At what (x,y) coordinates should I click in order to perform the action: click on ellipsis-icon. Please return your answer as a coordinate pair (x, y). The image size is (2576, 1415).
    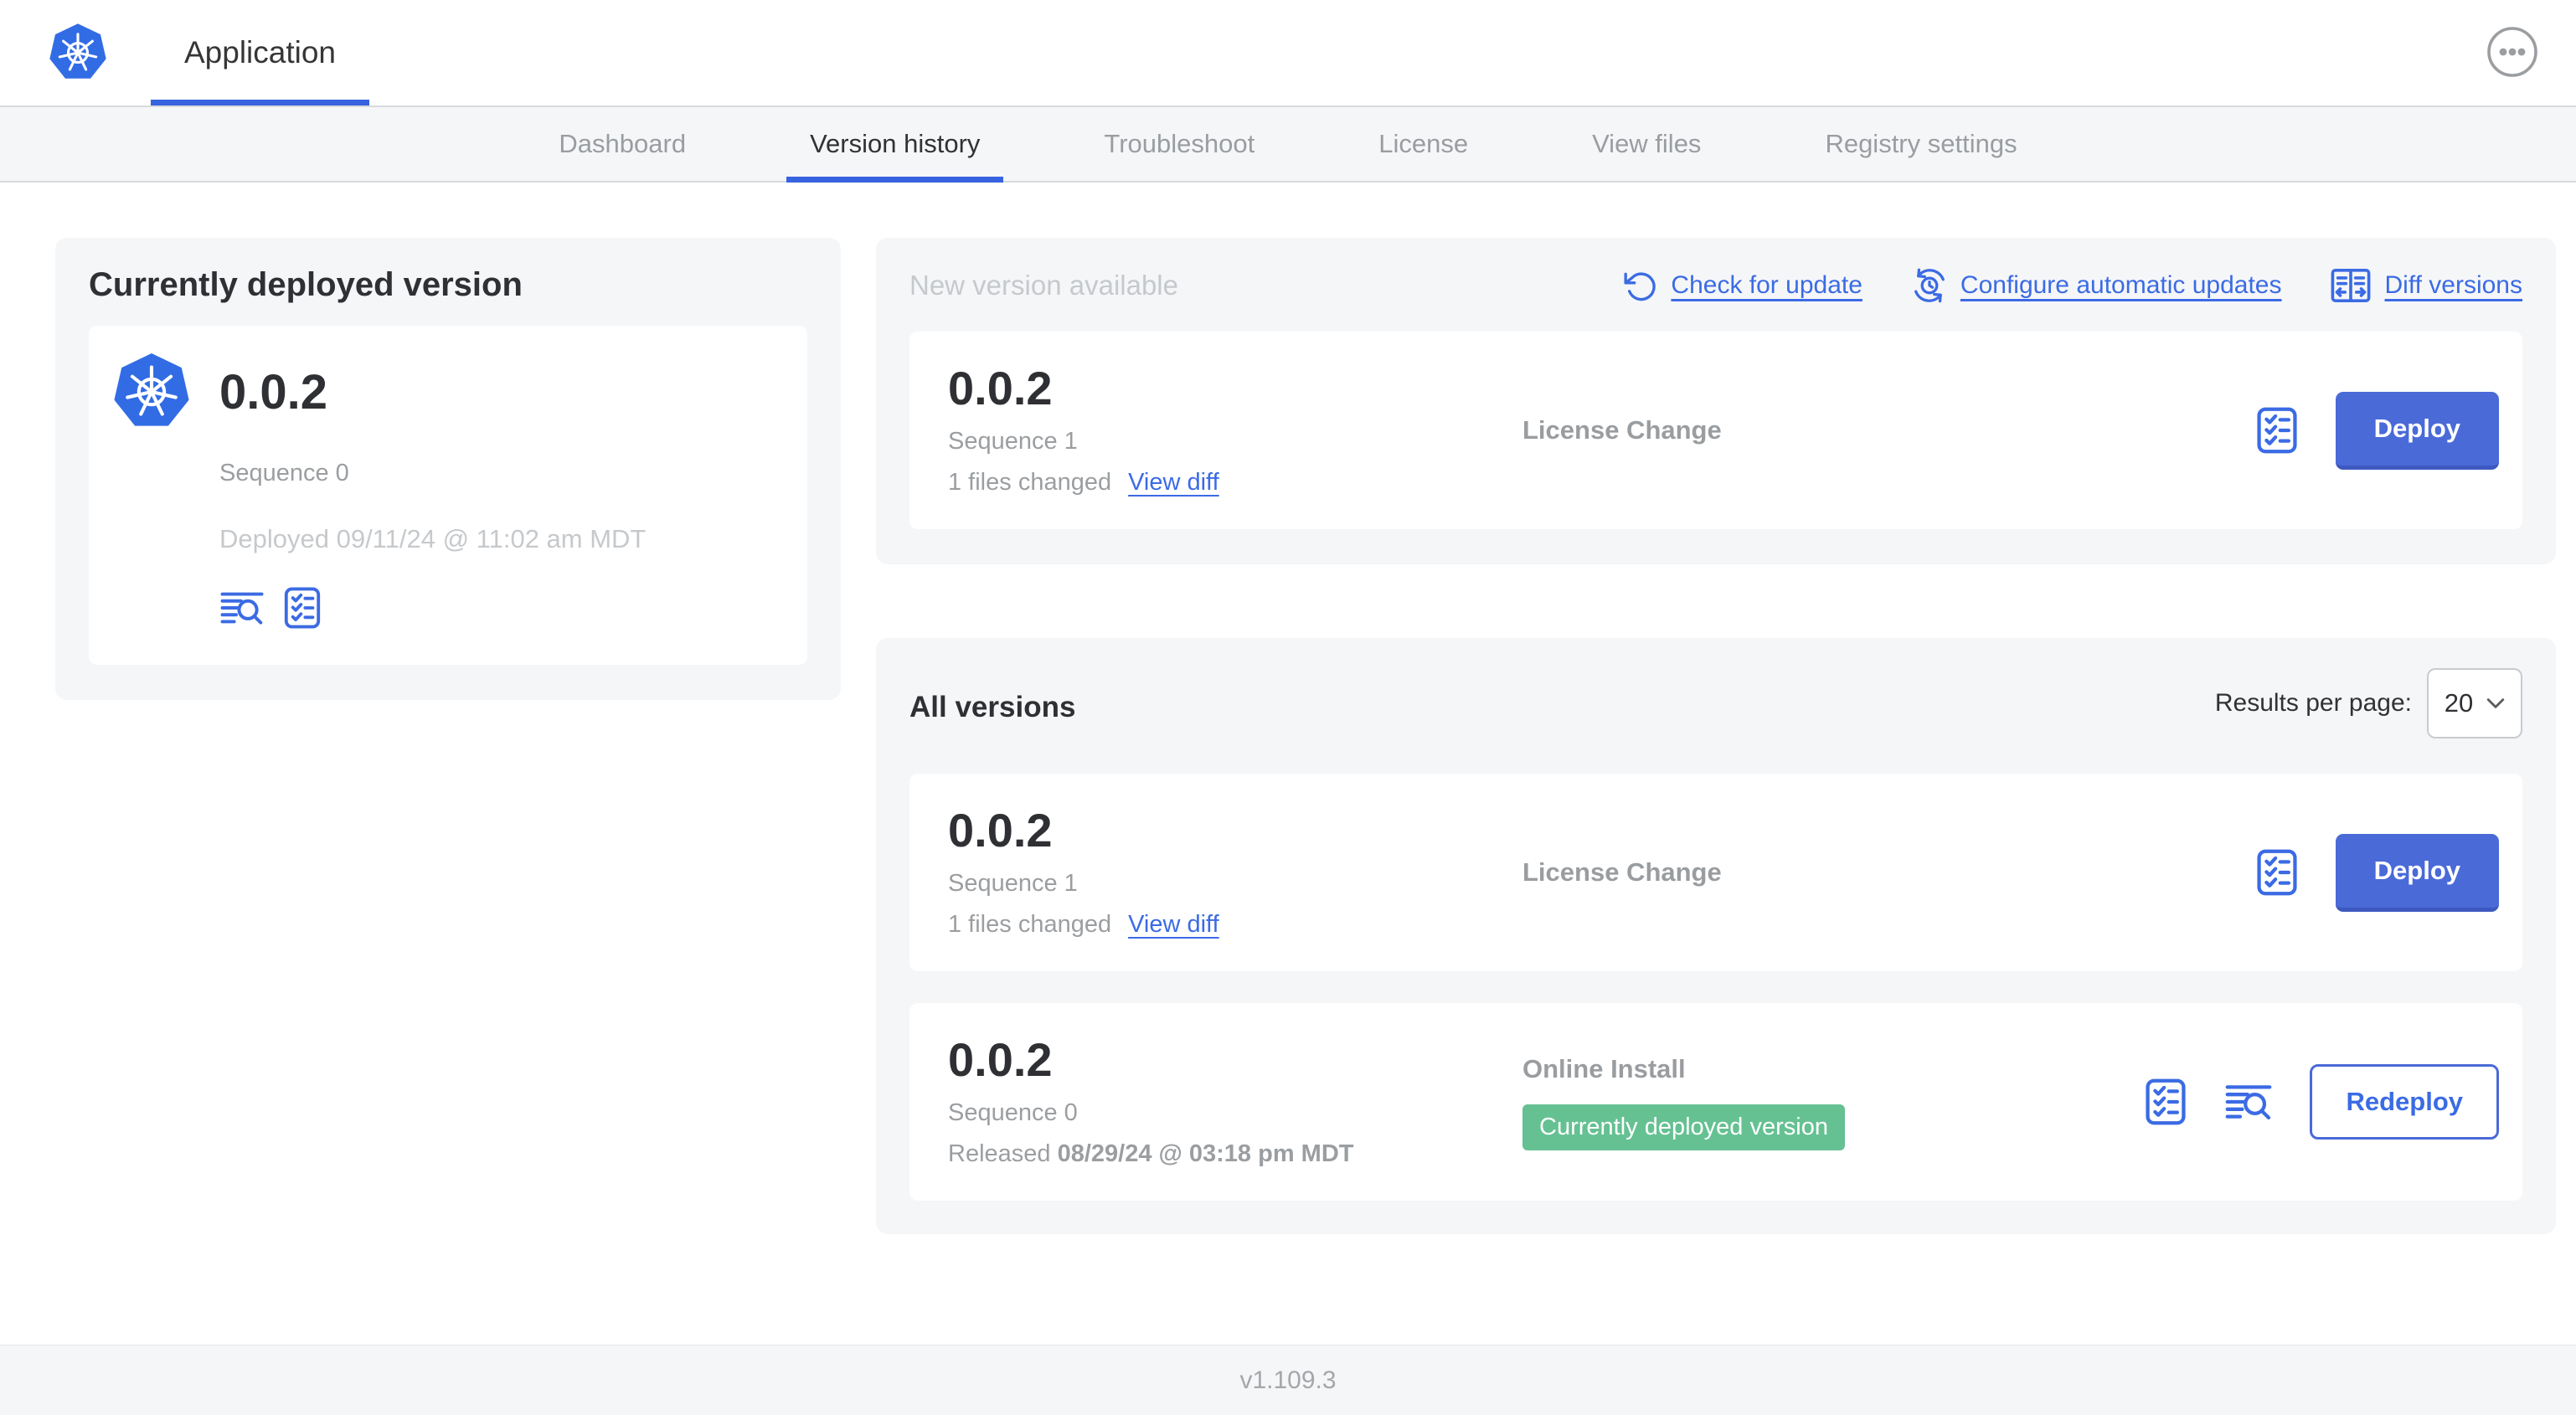
    Looking at the image, I should click on (2512, 52).